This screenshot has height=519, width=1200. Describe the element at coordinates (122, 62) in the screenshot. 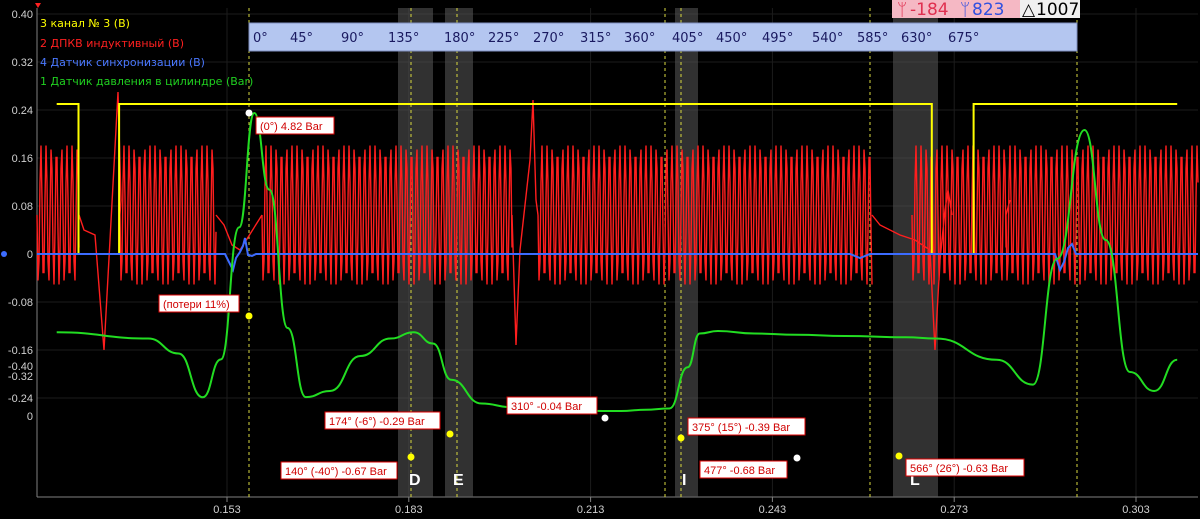

I see `legend-entry-ch4: 4 Датчик синхронизации (В)` at that location.